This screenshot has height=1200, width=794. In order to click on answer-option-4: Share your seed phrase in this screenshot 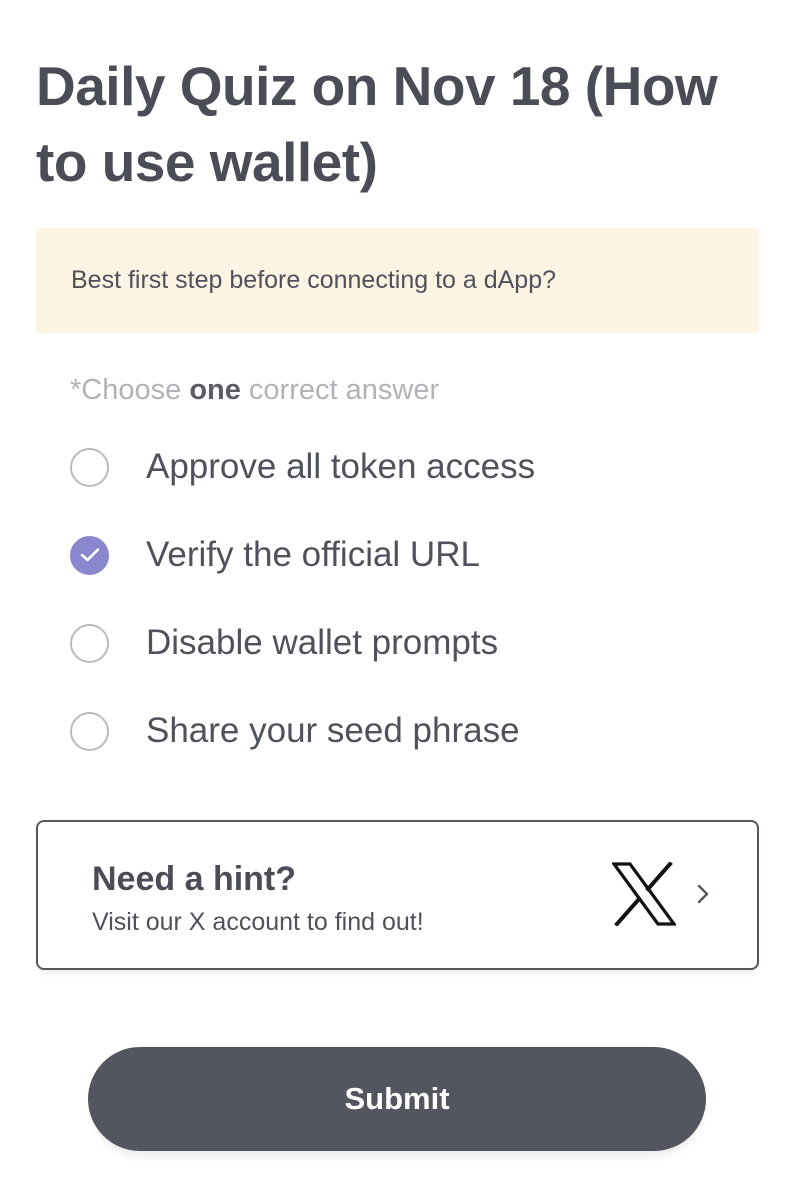, I will do `click(410, 731)`.